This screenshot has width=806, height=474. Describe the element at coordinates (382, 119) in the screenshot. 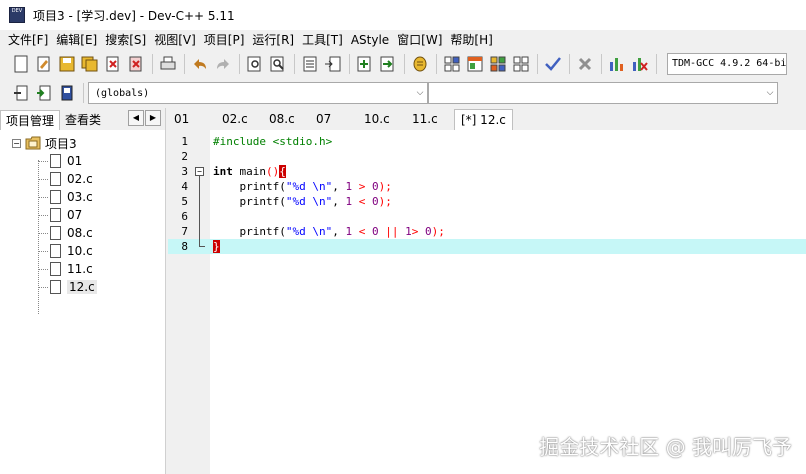

I see `editor-tab: 10.c` at that location.